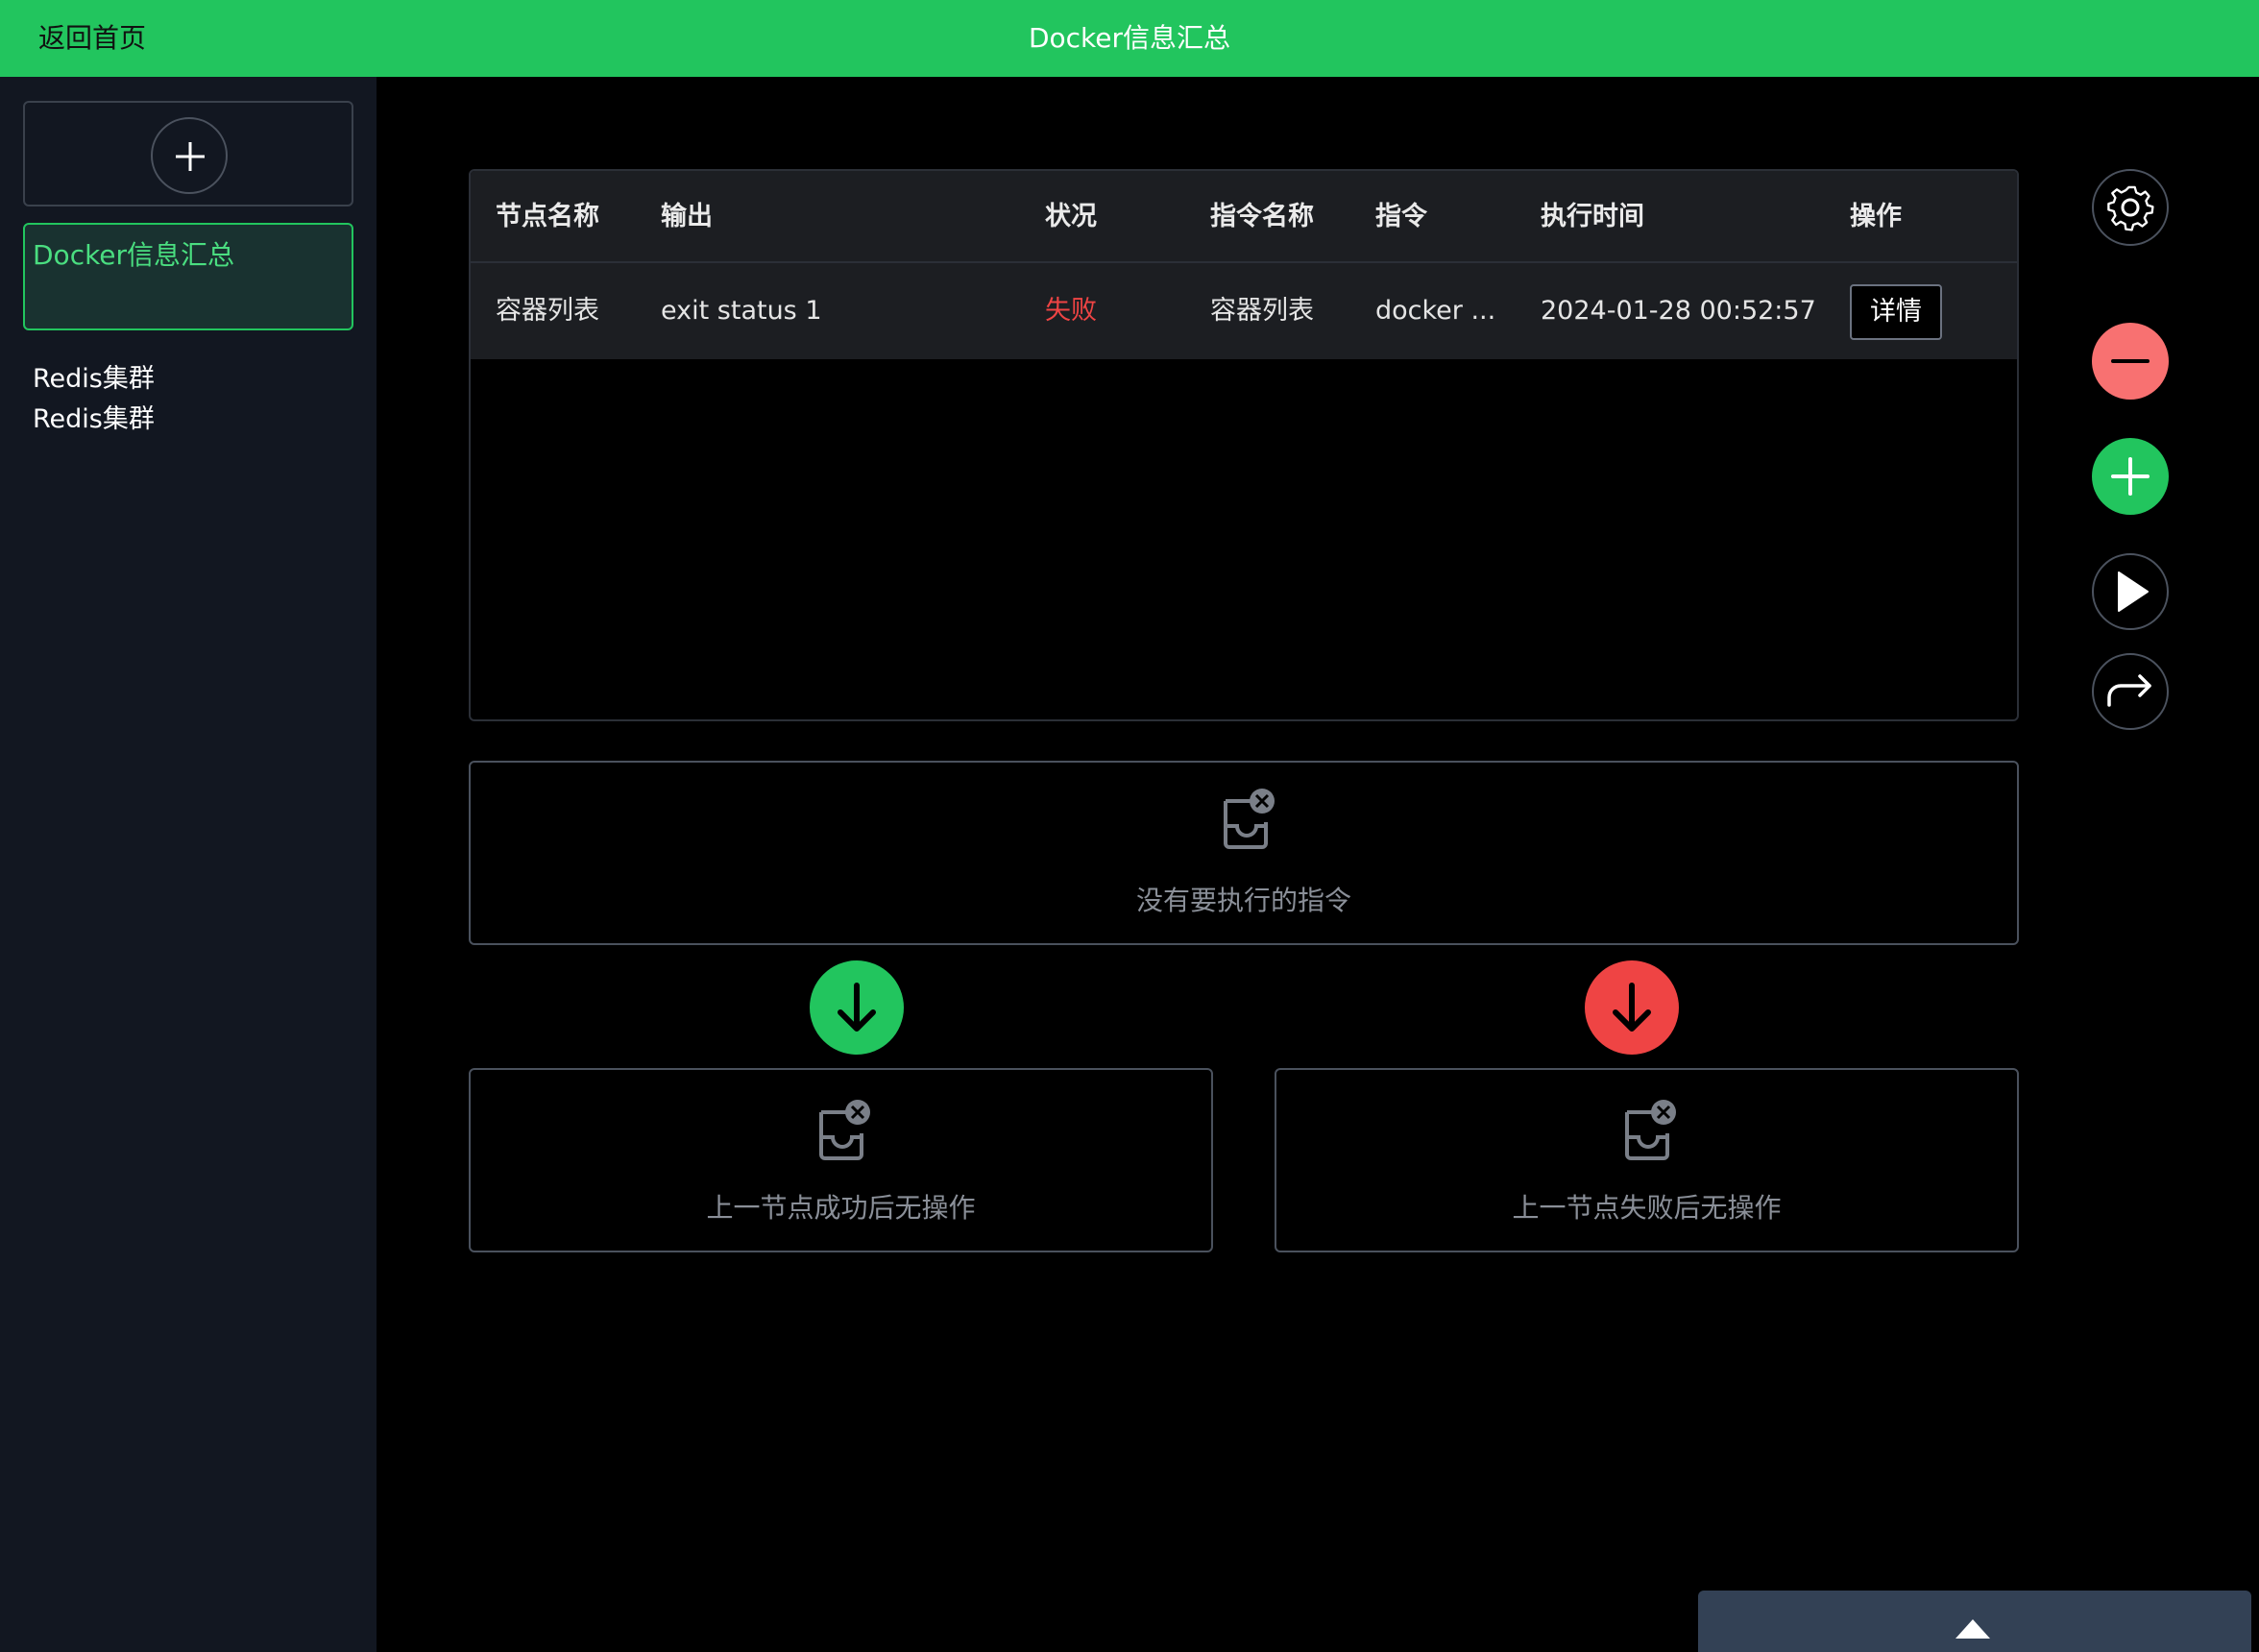 The image size is (2259, 1652). Describe the element at coordinates (1678, 311) in the screenshot. I see `cell-exec-time: 2024-01-28 00:52:57` at that location.